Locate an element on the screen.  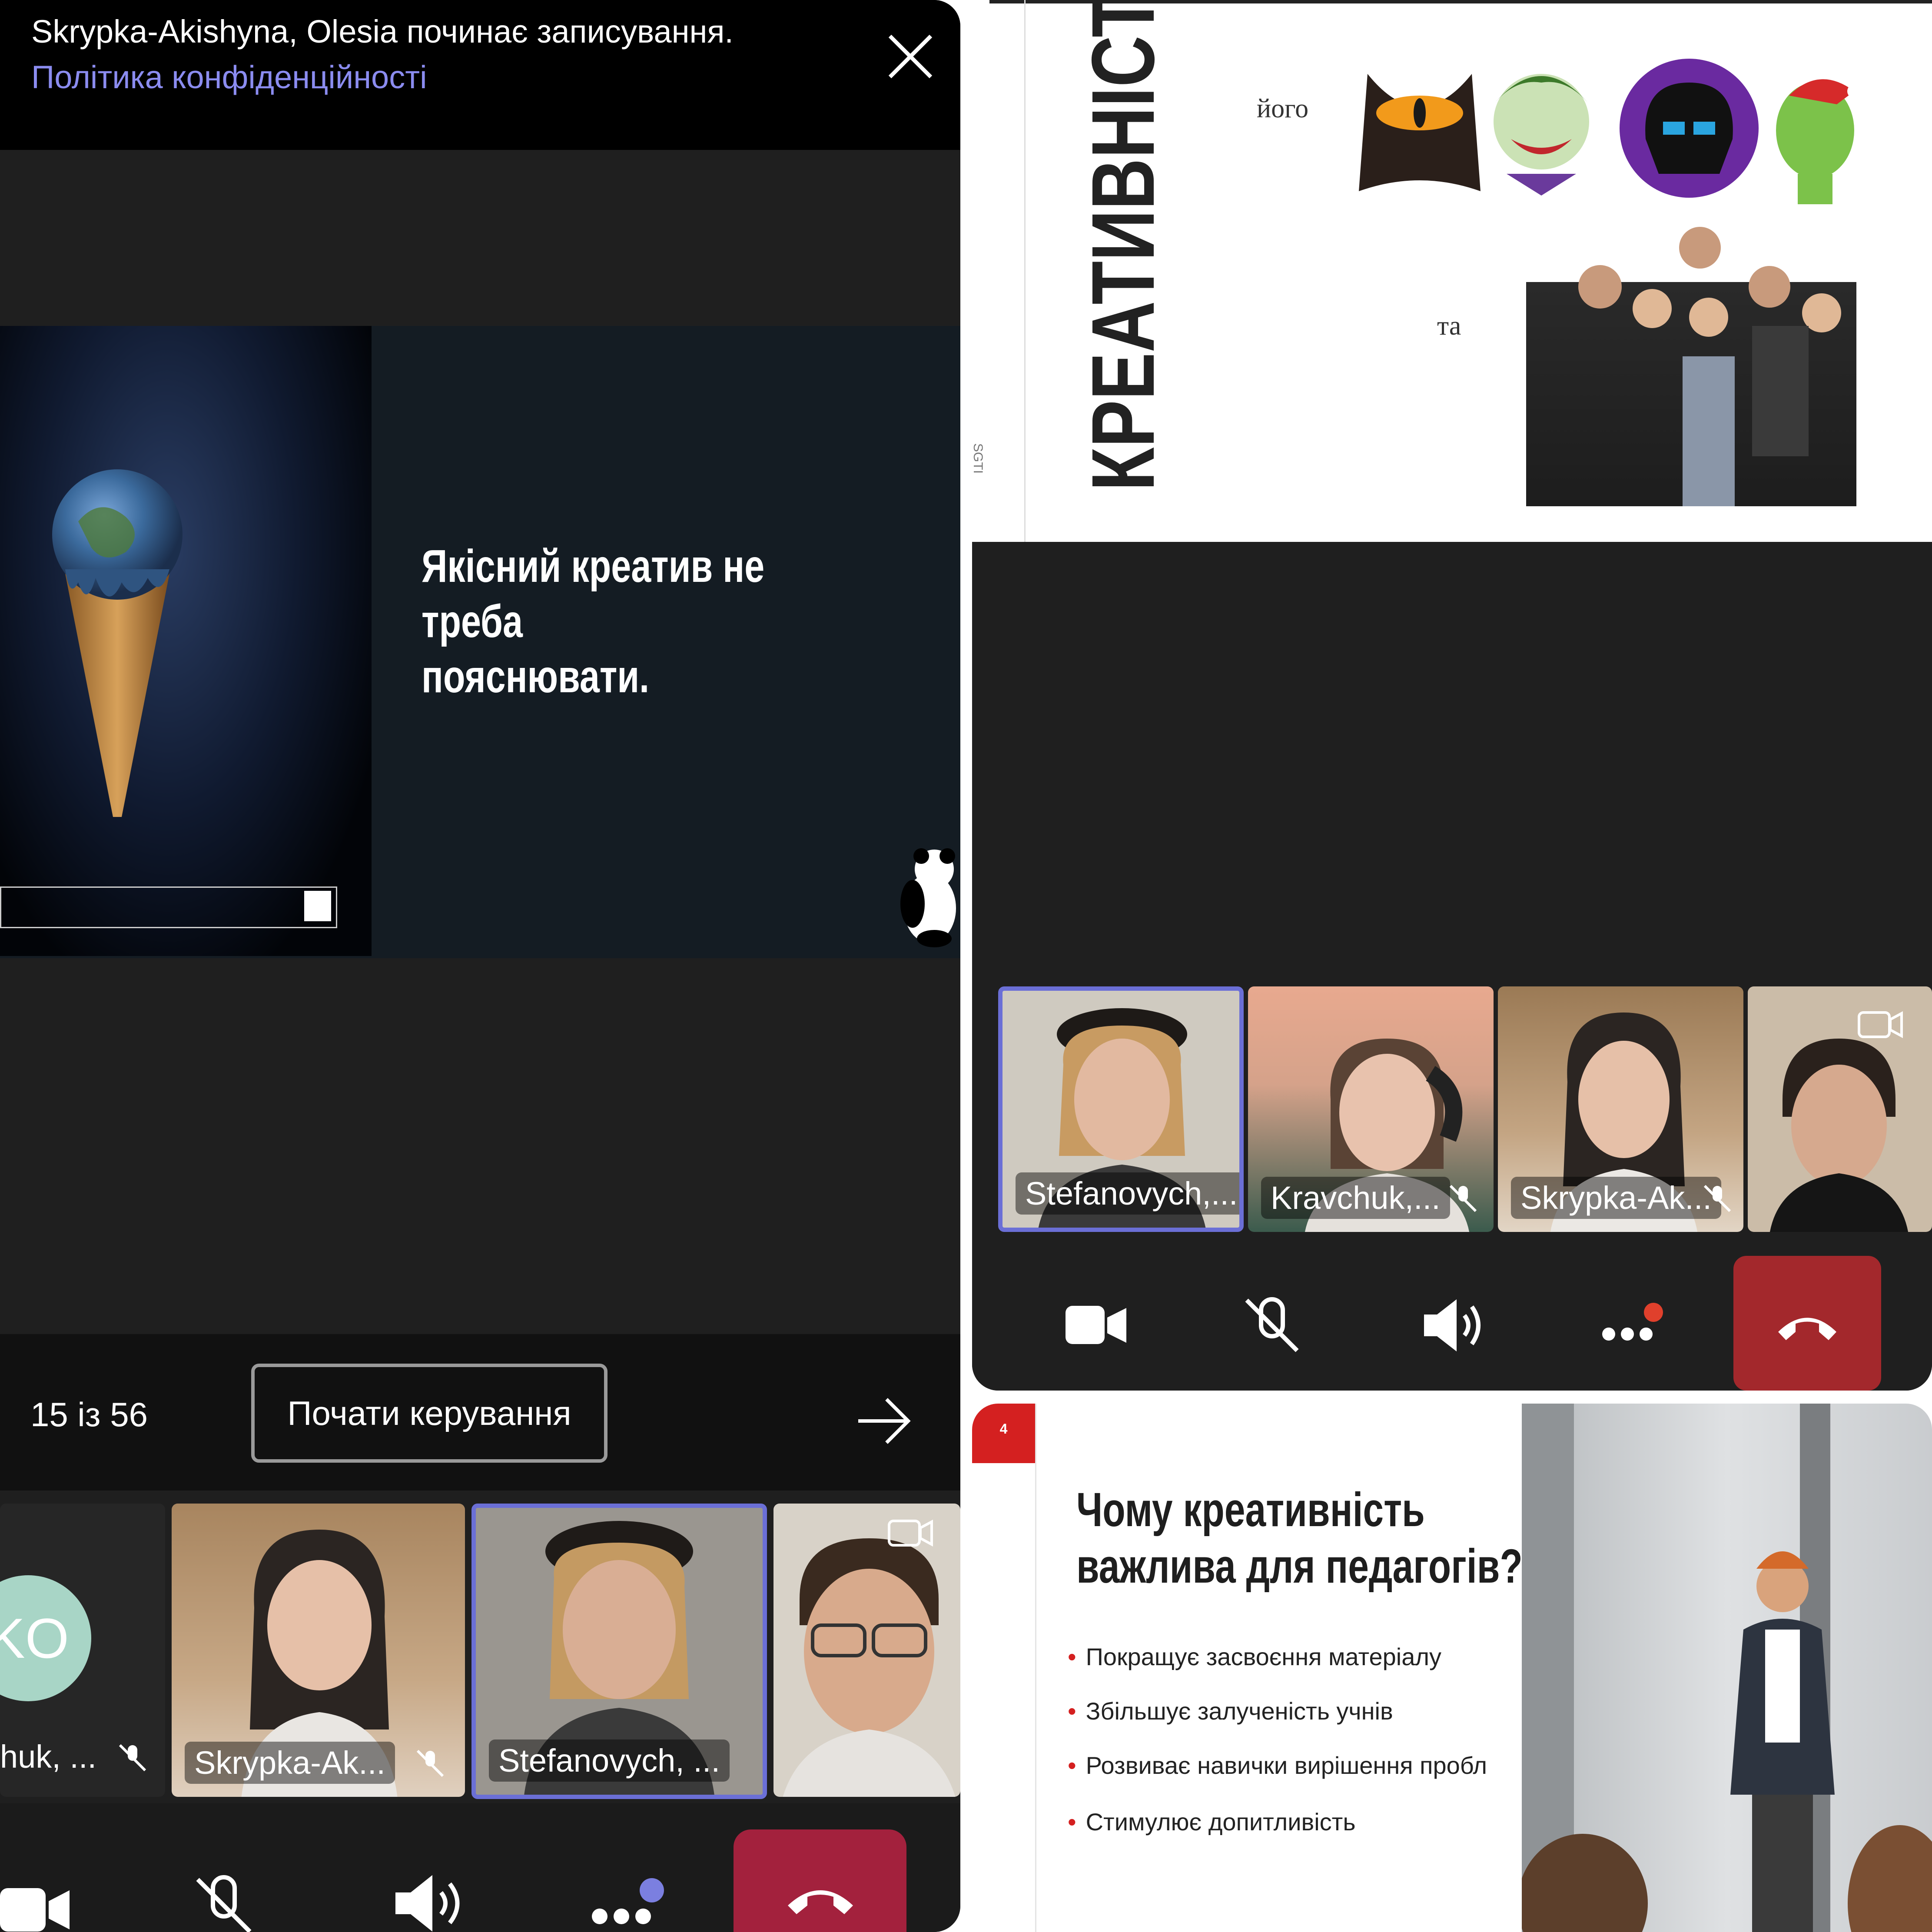
bullet-text: Збільшує залученість учнів is located at coordinates (1239, 1711).